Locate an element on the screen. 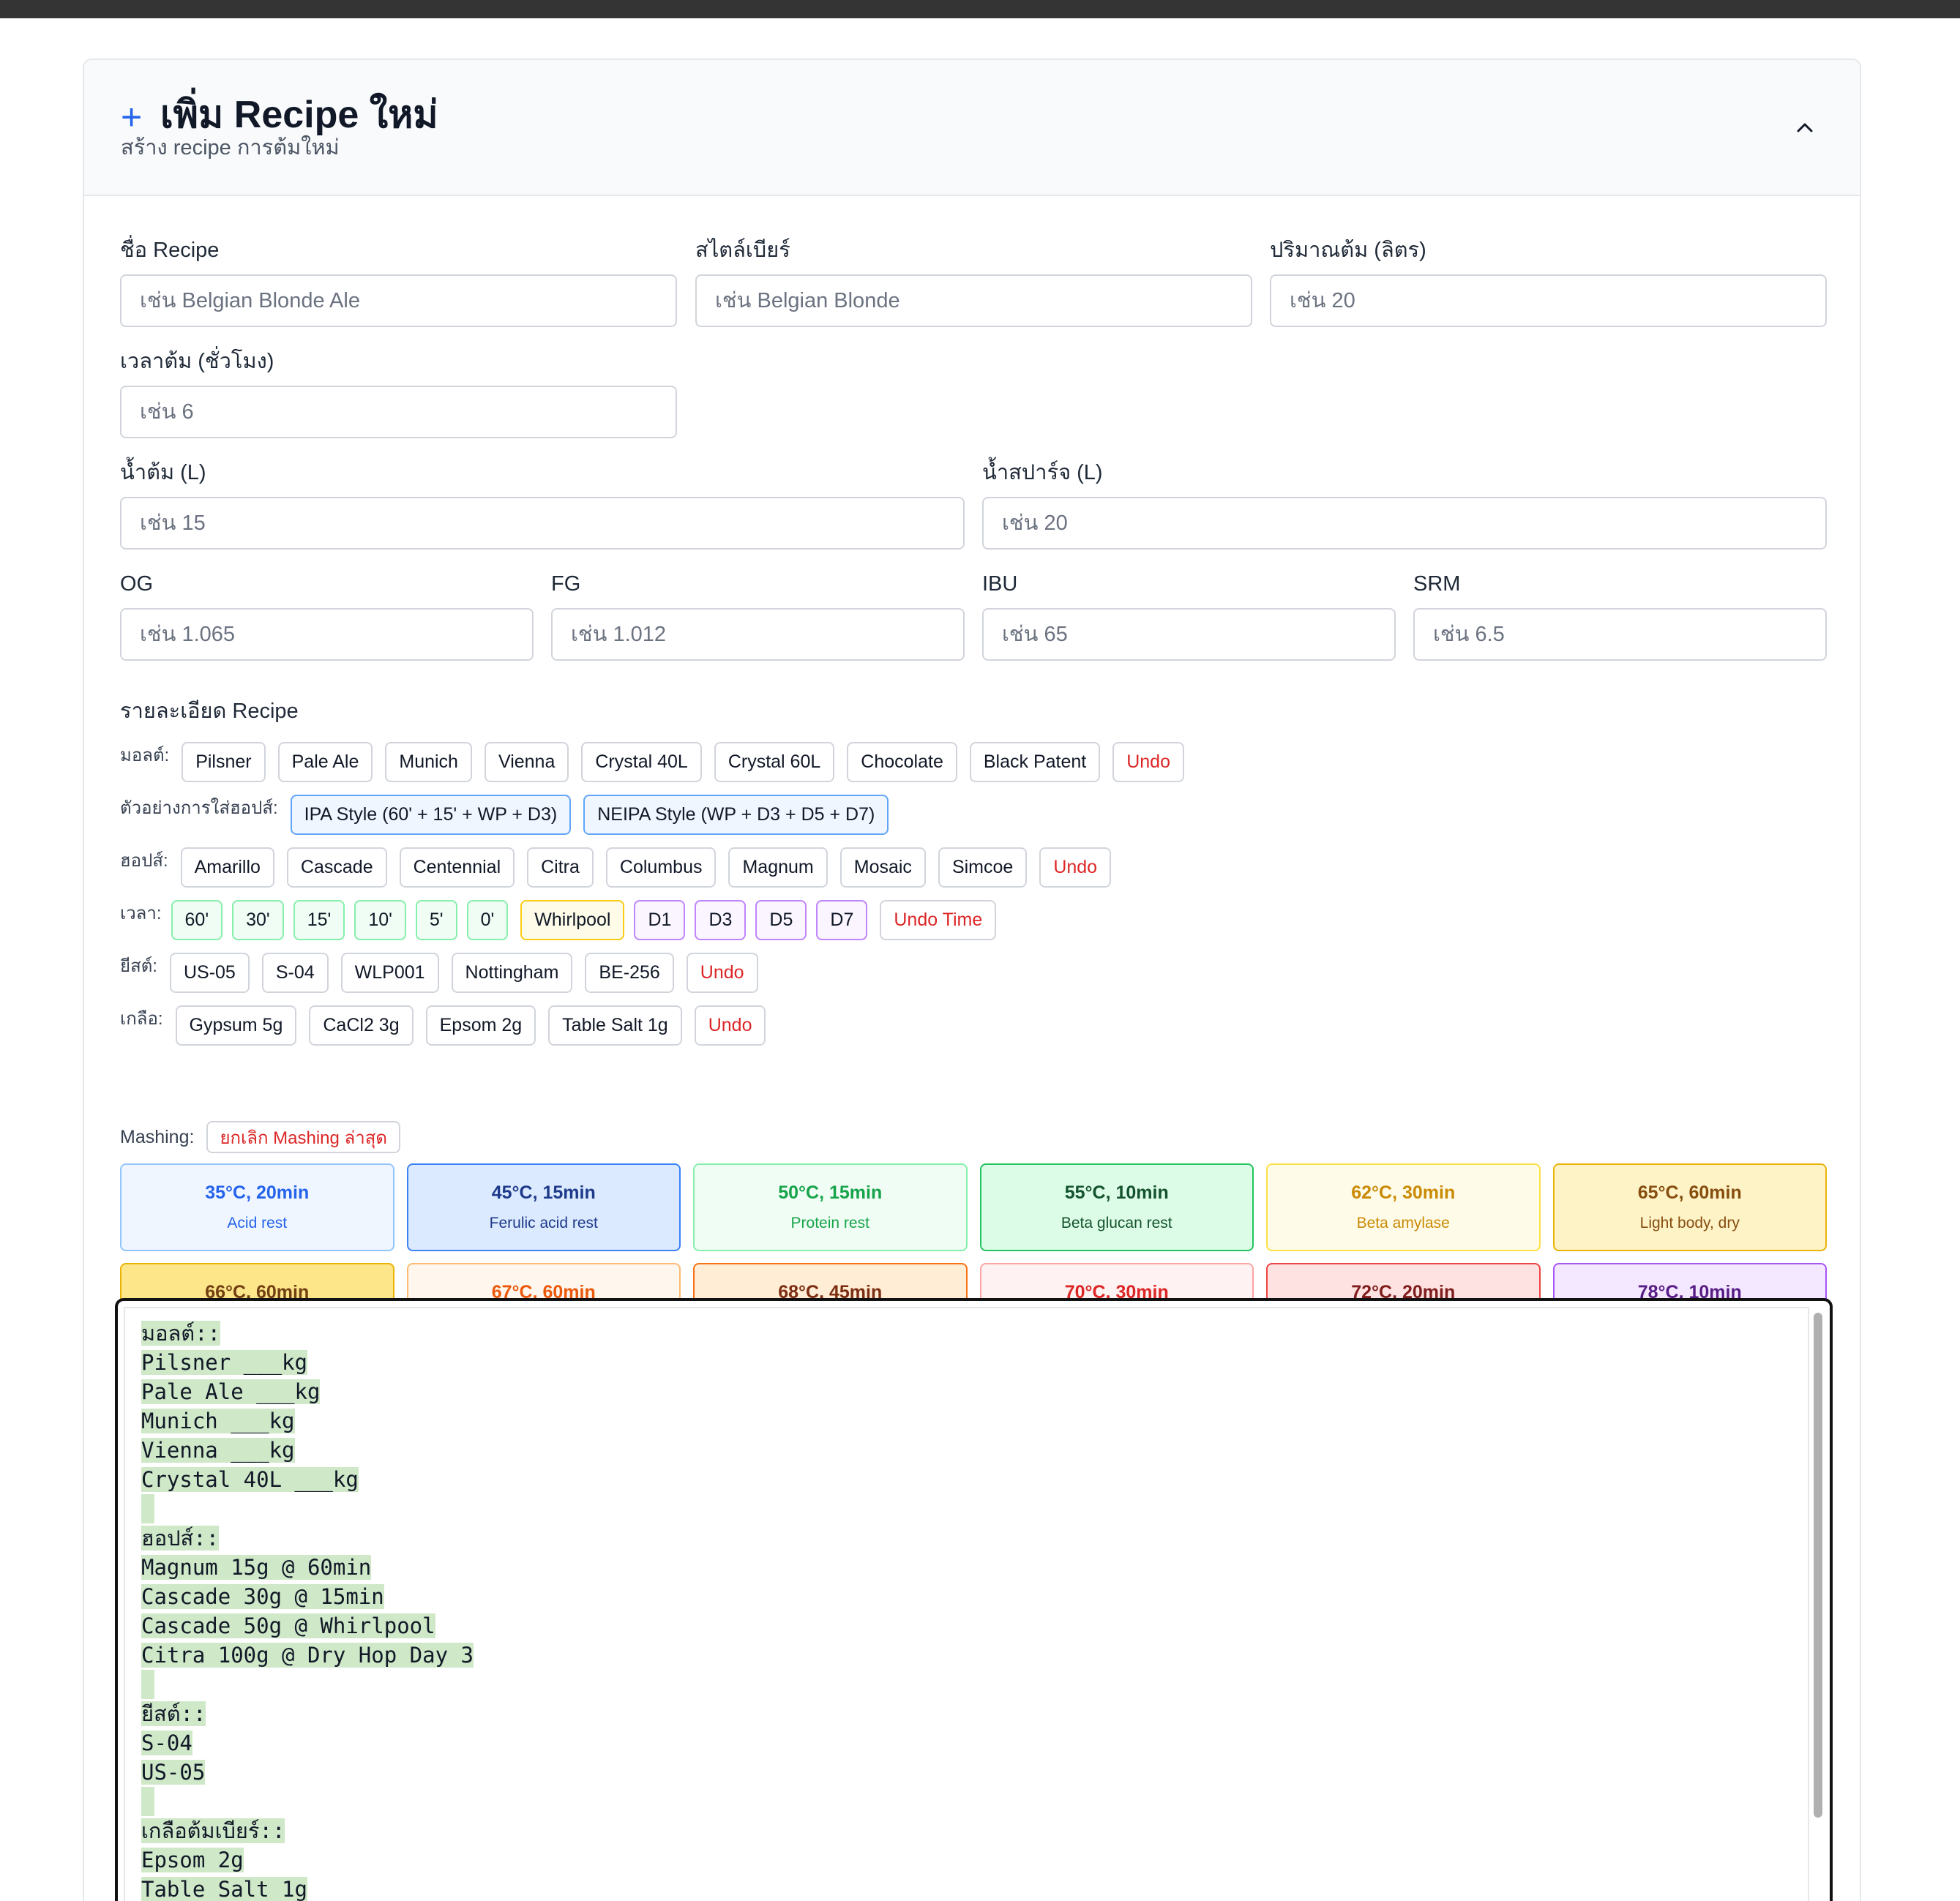  malt-chip: Pilsner is located at coordinates (224, 762).